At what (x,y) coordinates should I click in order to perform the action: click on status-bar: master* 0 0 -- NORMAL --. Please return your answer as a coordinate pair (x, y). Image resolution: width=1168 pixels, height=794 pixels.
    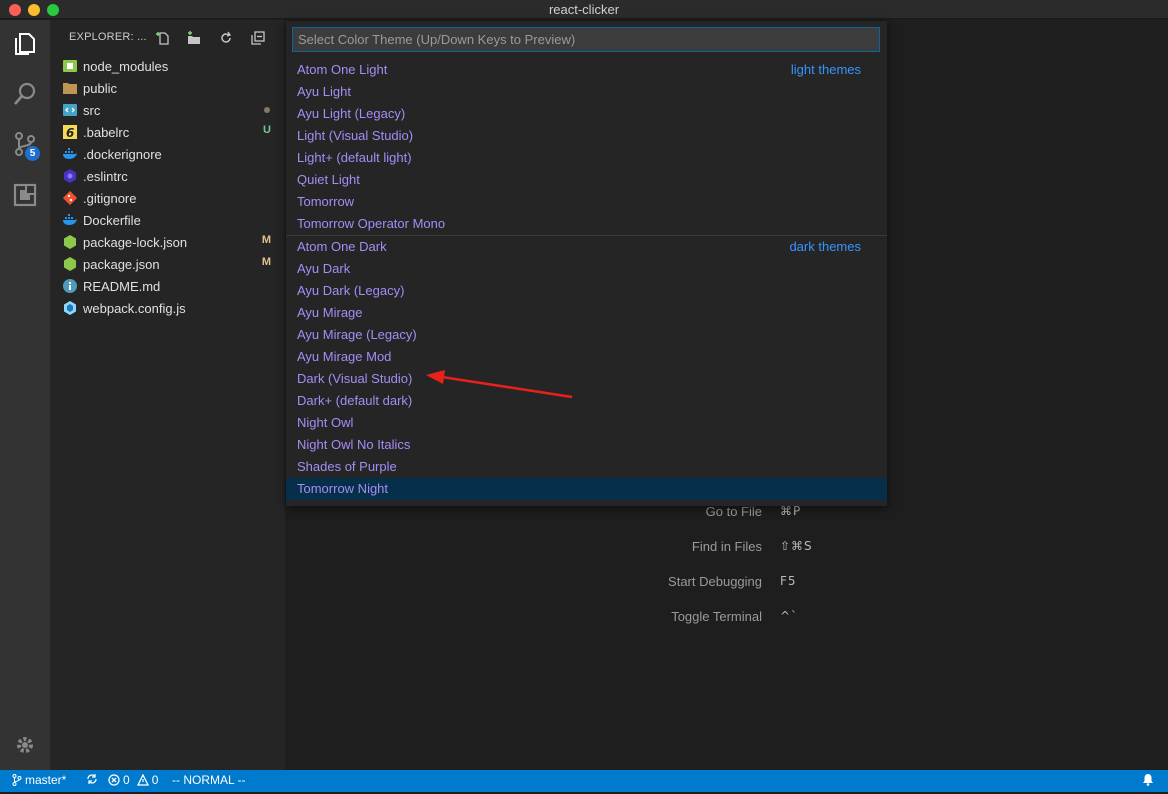
    Looking at the image, I should click on (584, 781).